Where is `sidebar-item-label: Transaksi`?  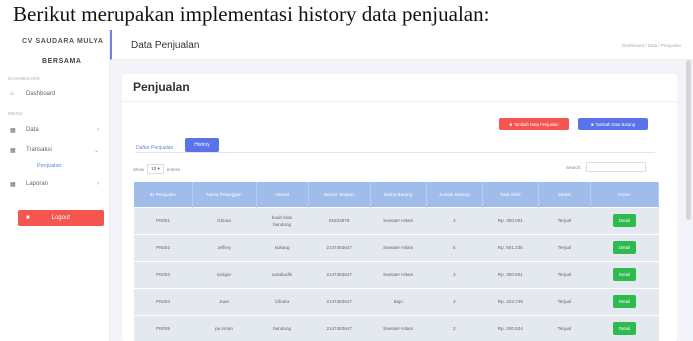 sidebar-item-label: Transaksi is located at coordinates (39, 150).